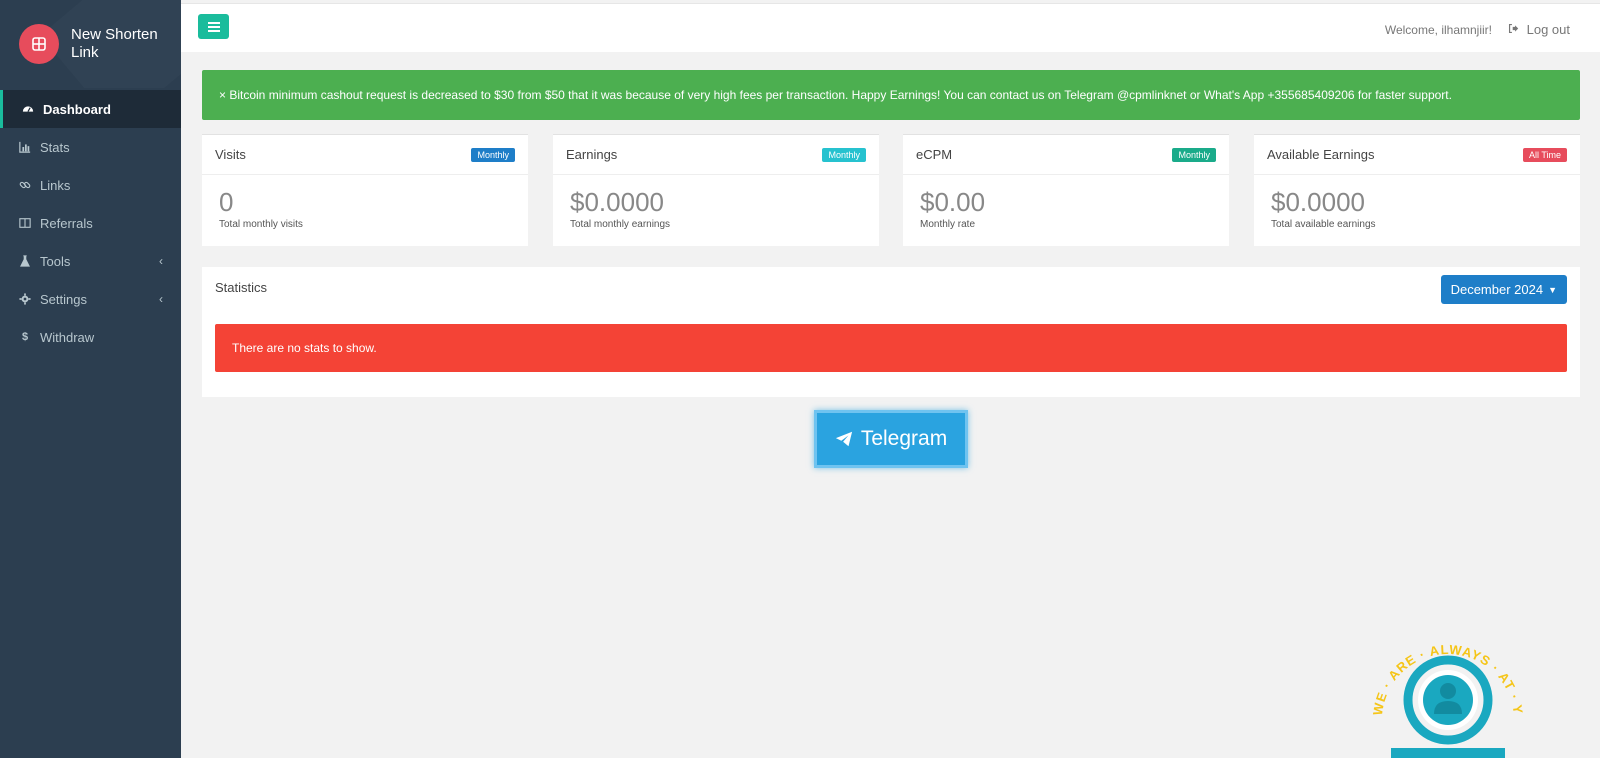 The width and height of the screenshot is (1600, 758). What do you see at coordinates (39, 44) in the screenshot?
I see `logo-icon` at bounding box center [39, 44].